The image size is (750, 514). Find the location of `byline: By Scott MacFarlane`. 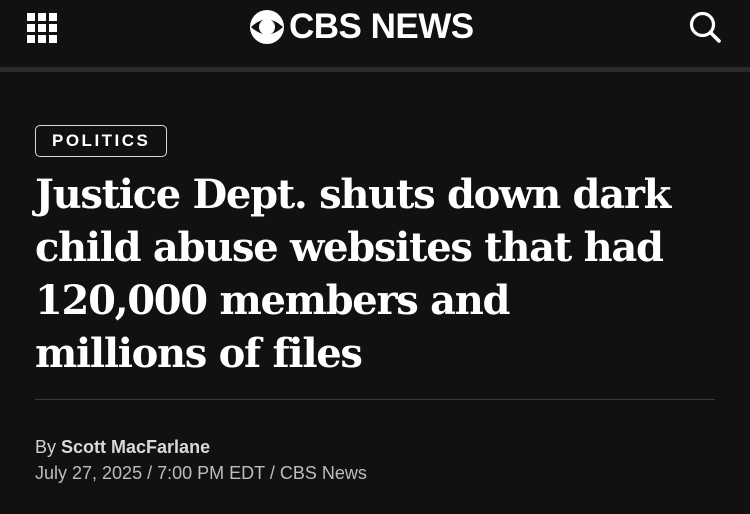

byline: By Scott MacFarlane is located at coordinates (122, 447).